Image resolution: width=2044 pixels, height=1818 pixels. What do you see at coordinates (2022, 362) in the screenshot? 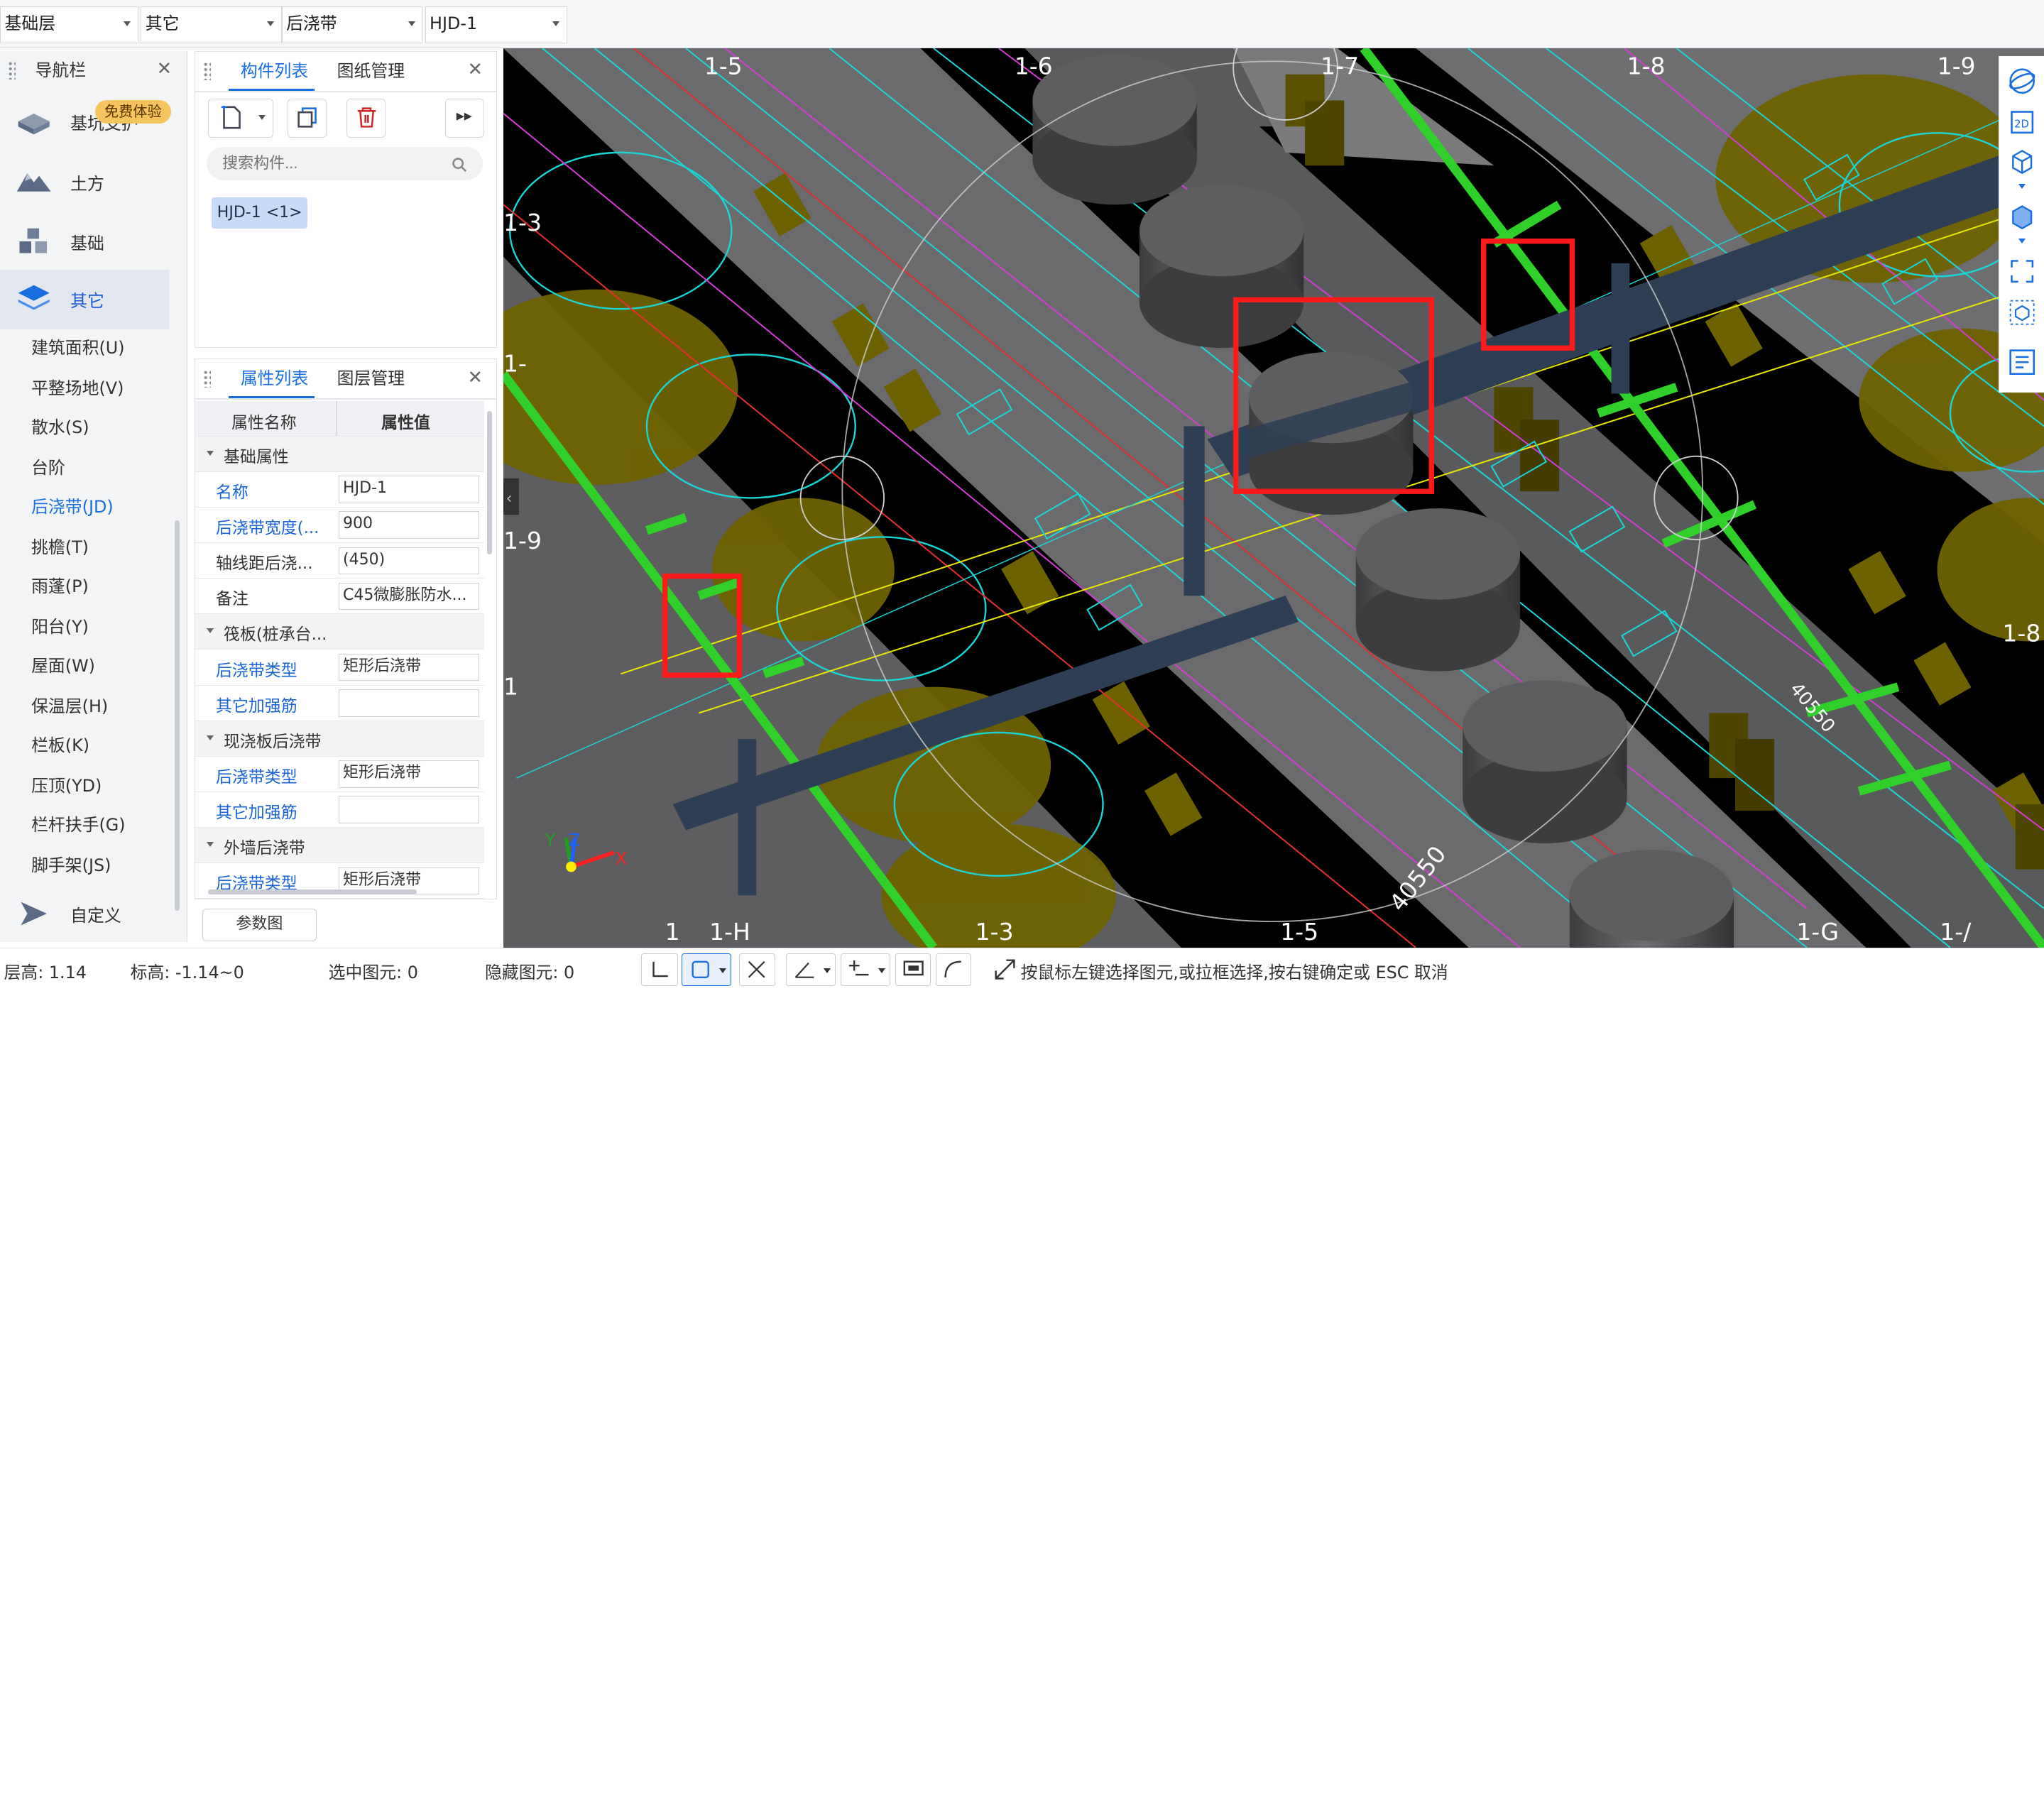
I see `layer-list-icon` at bounding box center [2022, 362].